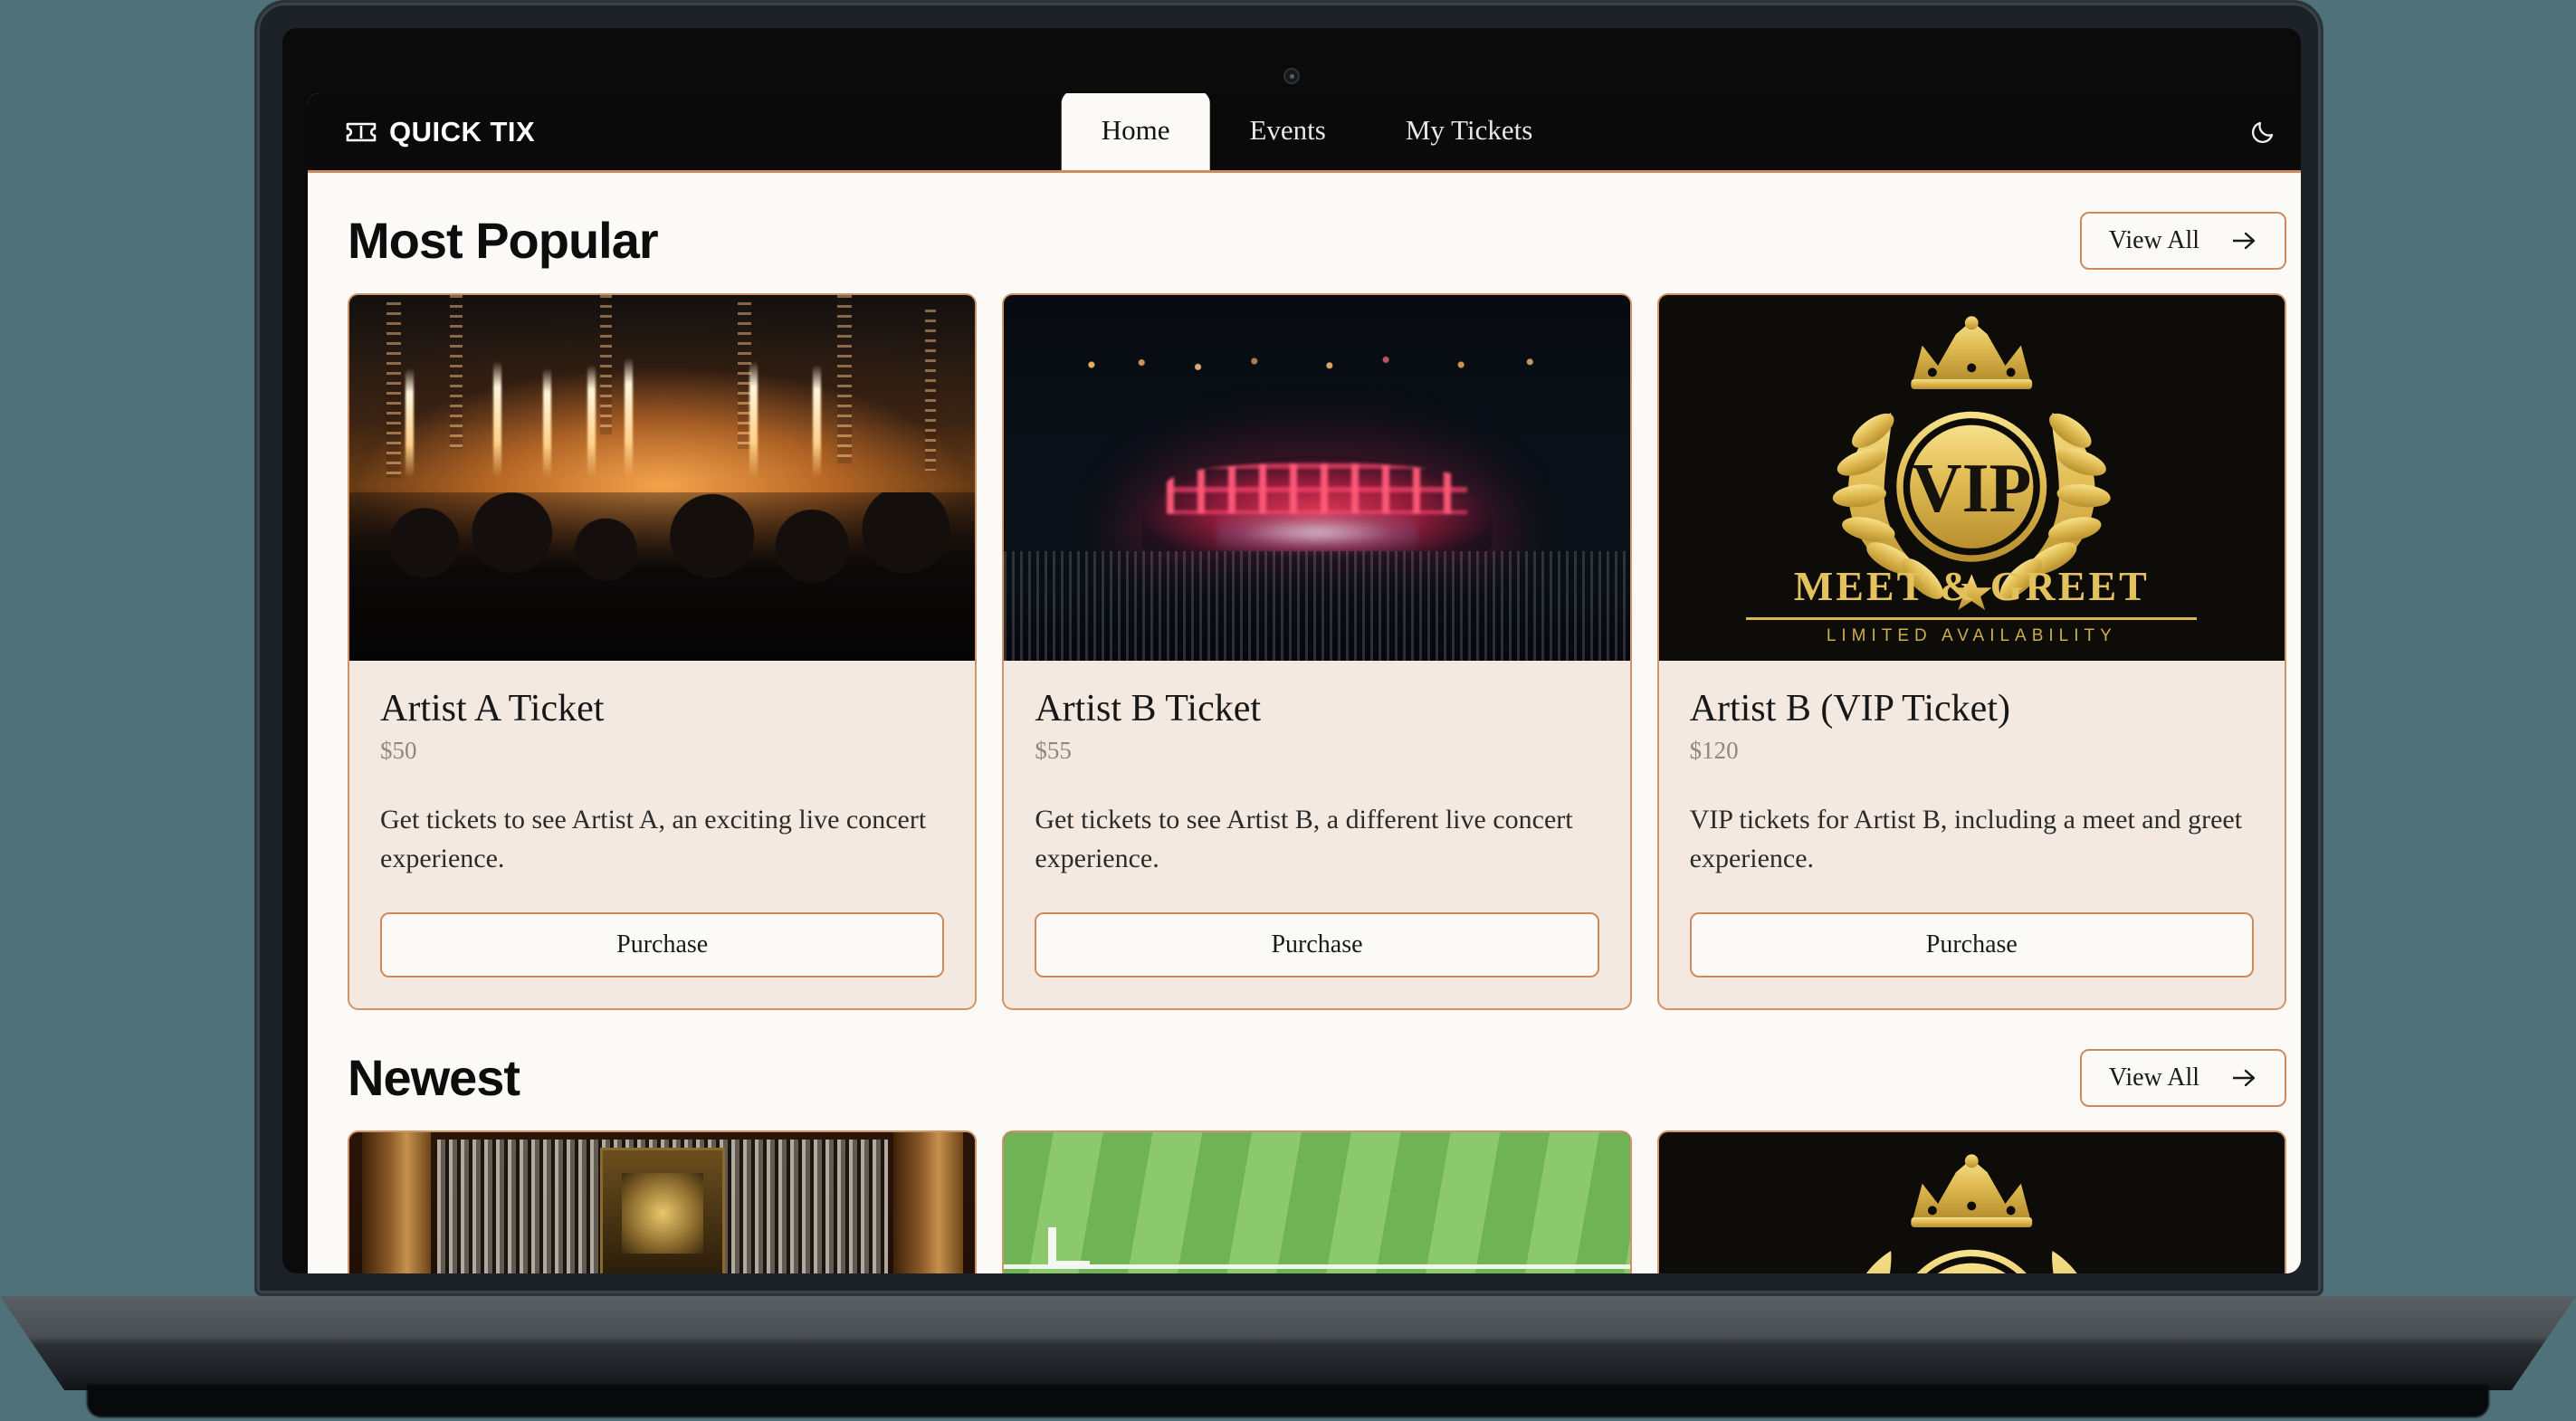 Image resolution: width=2576 pixels, height=1421 pixels. What do you see at coordinates (1317, 233) in the screenshot?
I see `section-header: Most Popular View All` at bounding box center [1317, 233].